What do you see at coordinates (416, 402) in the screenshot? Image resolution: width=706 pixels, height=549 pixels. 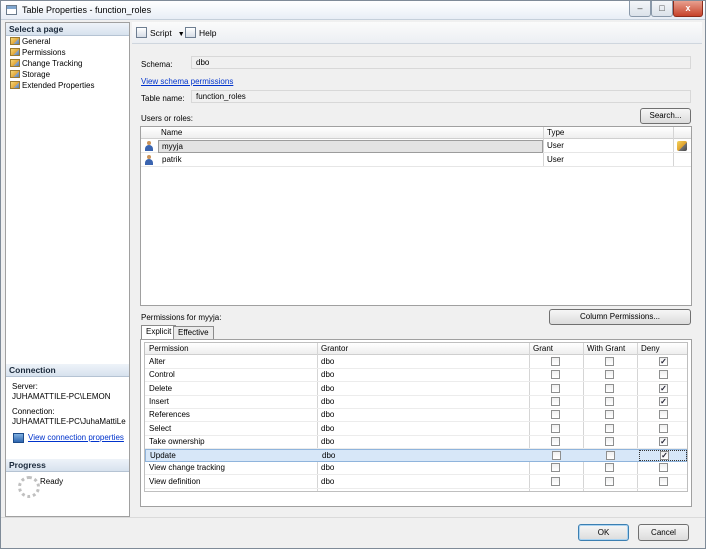 I see `permission-row: Insert dbo ✓` at bounding box center [416, 402].